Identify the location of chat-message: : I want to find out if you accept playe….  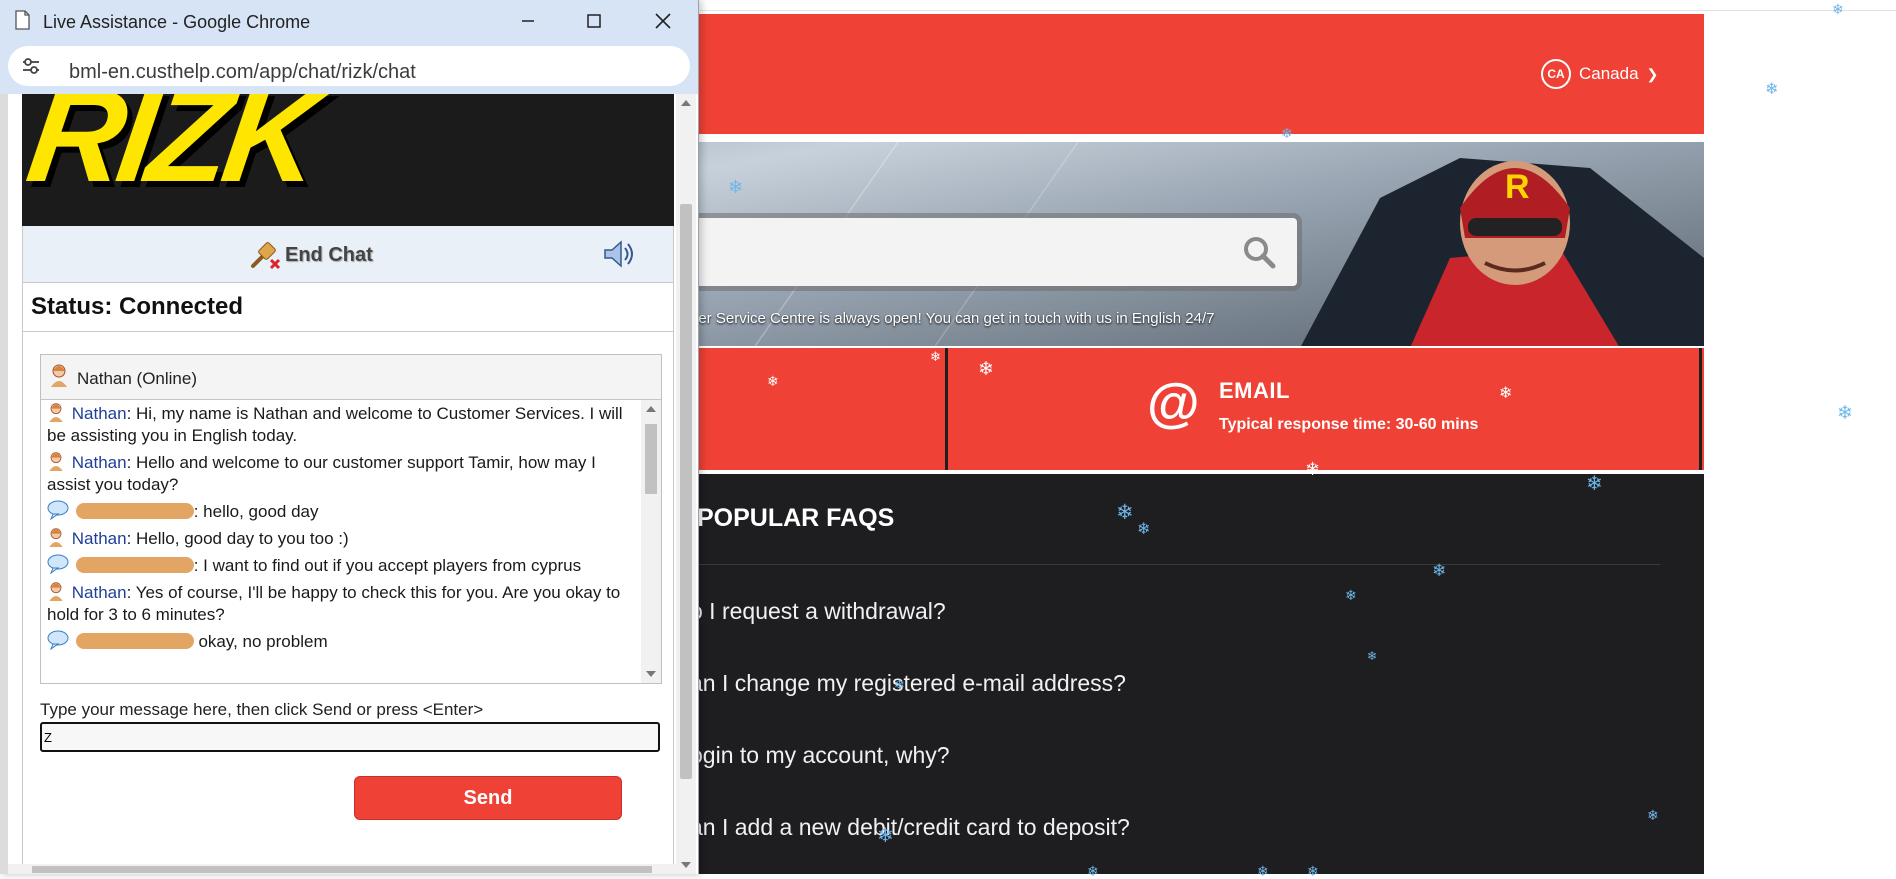
(341, 565).